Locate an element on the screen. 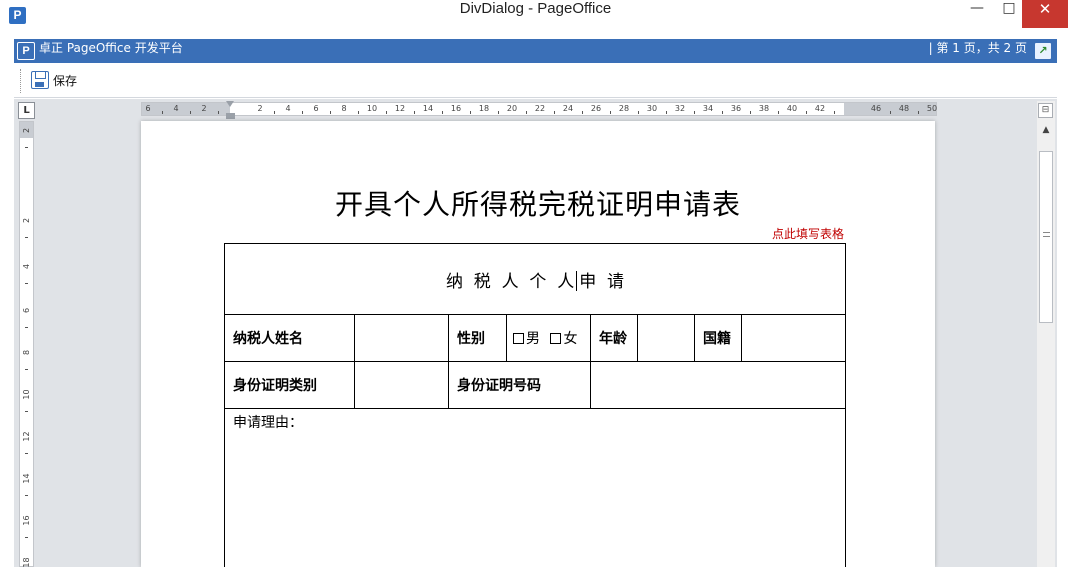  ruler-number: 34 is located at coordinates (708, 108).